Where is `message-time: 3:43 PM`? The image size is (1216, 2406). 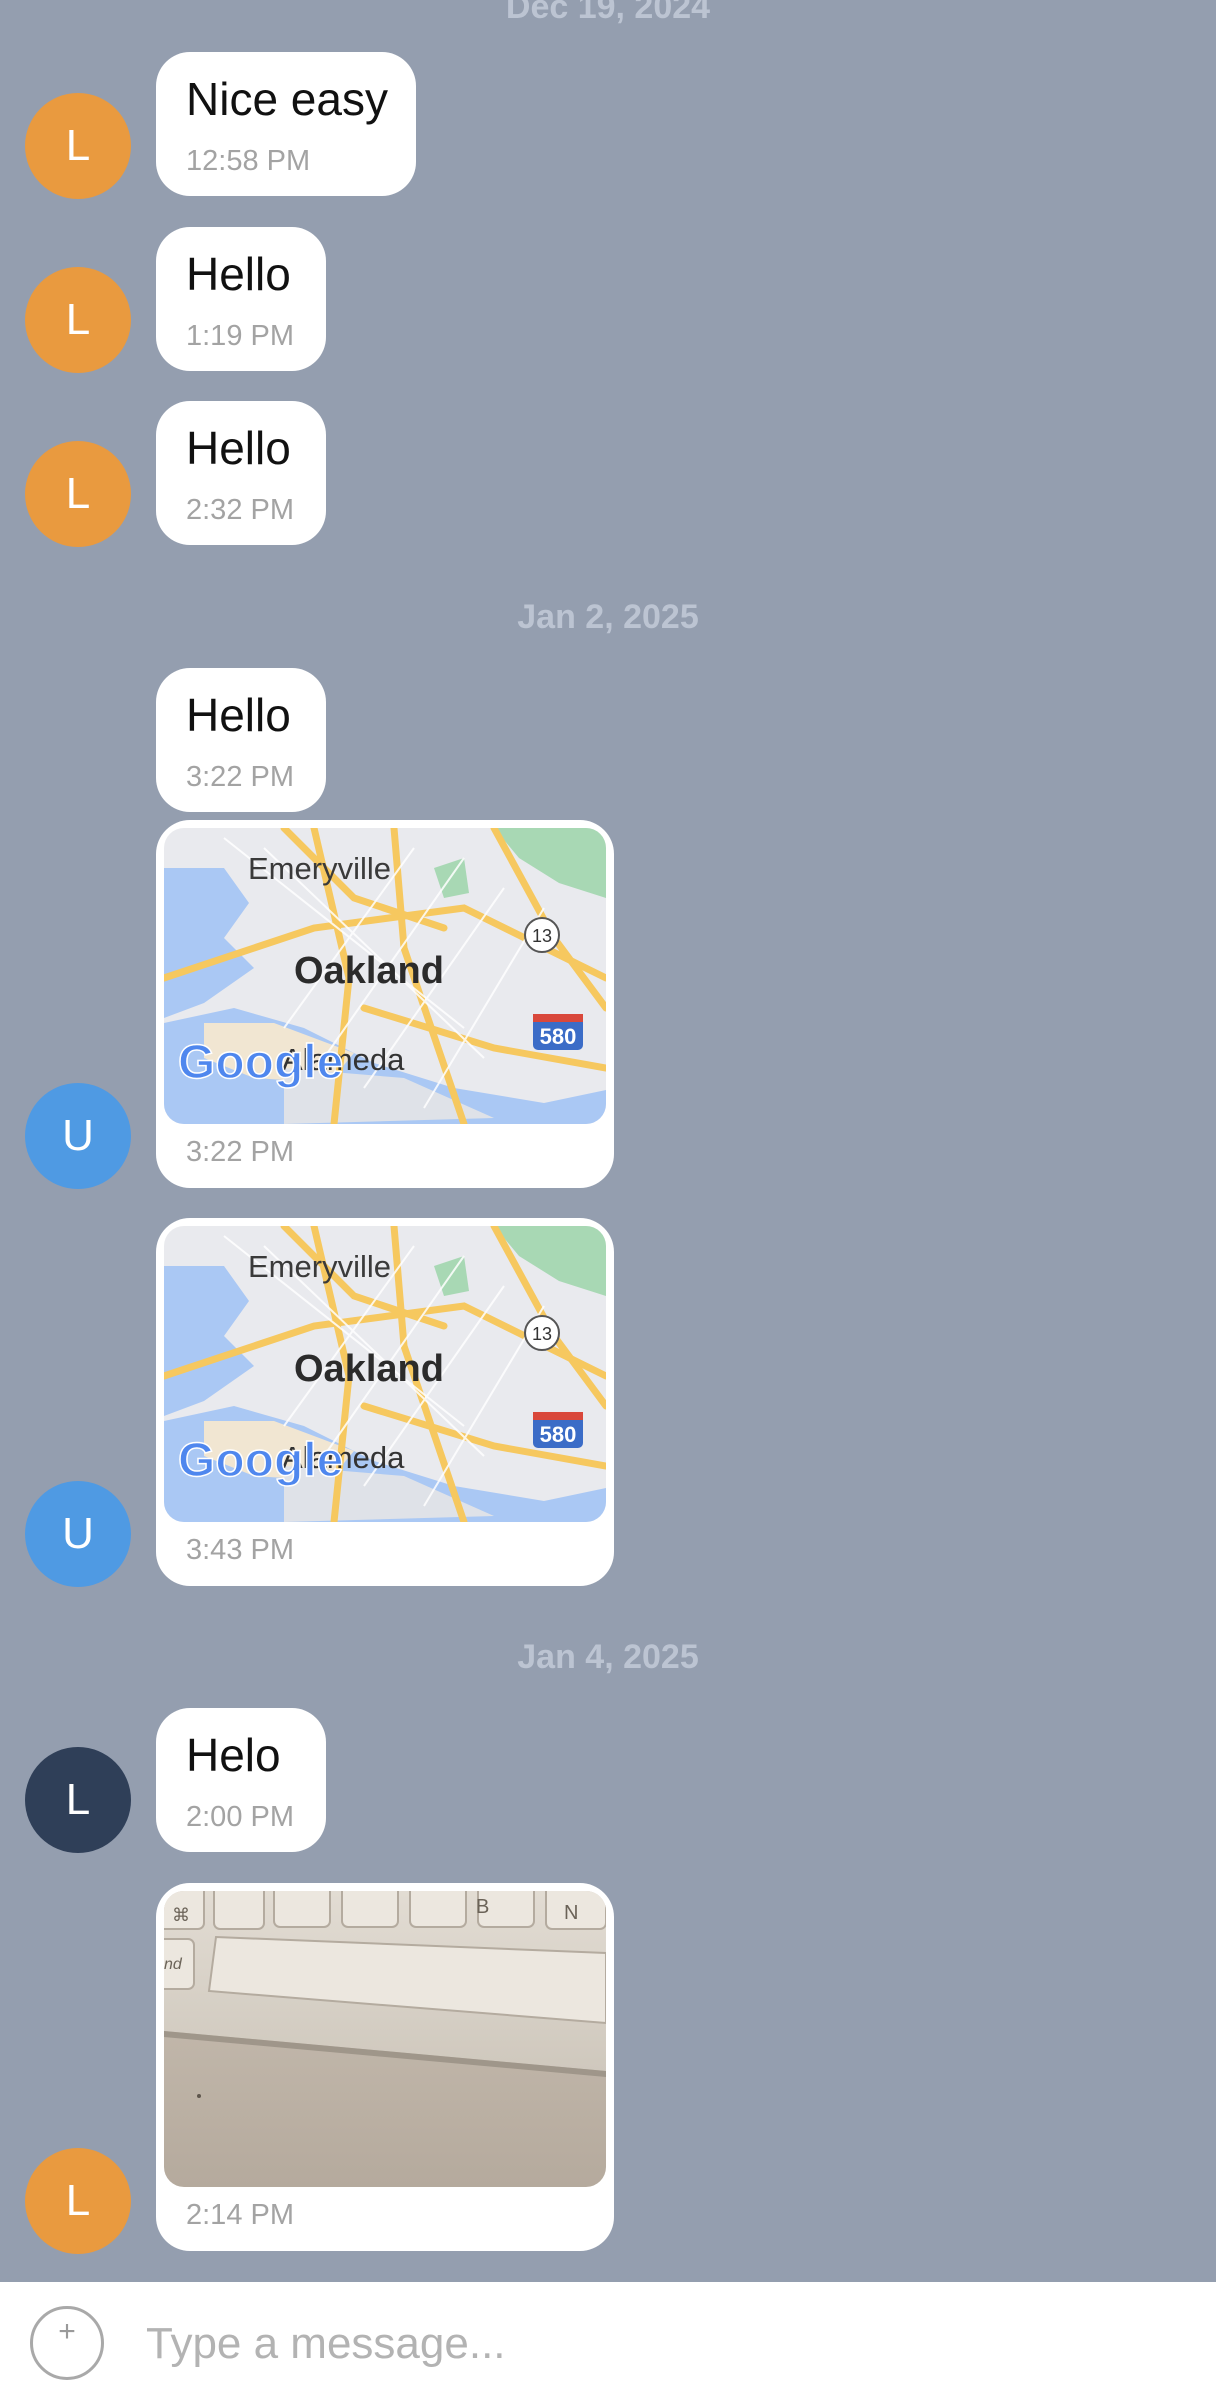
message-time: 3:43 PM is located at coordinates (240, 1550).